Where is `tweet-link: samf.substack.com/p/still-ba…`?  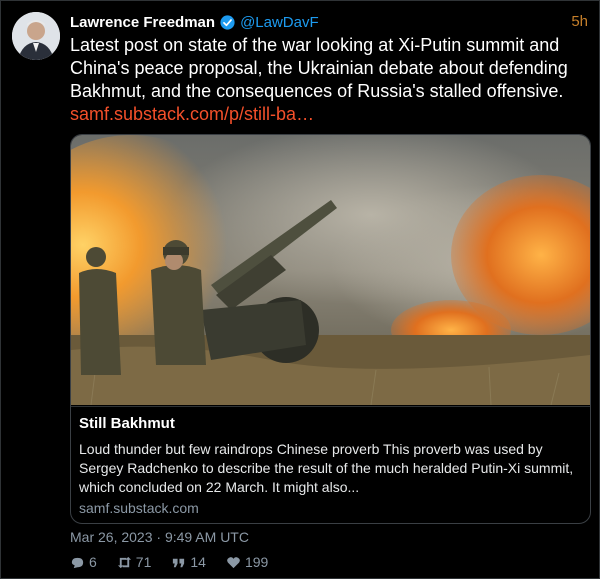
tweet-link: samf.substack.com/p/still-ba… is located at coordinates (330, 114).